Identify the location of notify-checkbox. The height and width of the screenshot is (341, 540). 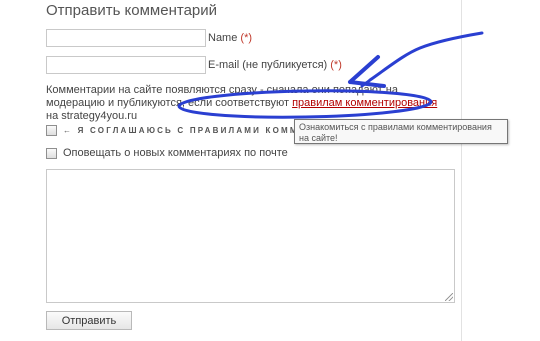
(51, 153).